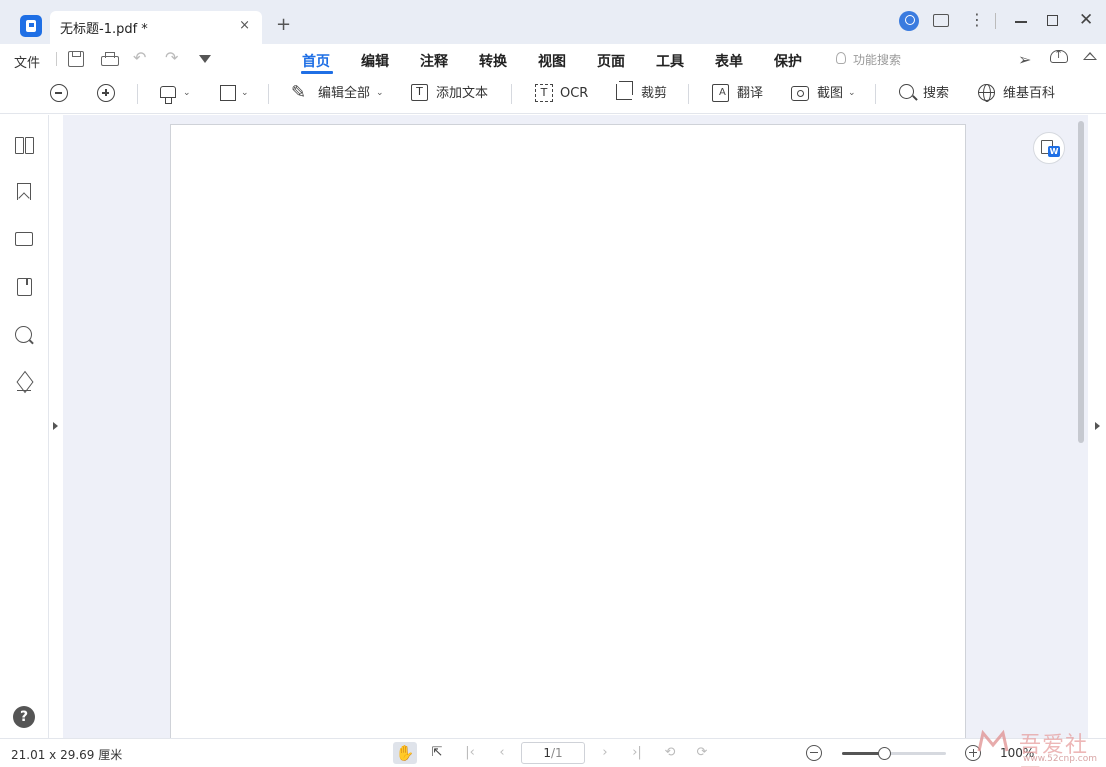  What do you see at coordinates (750, 94) in the screenshot?
I see `translate-button: 翻译` at bounding box center [750, 94].